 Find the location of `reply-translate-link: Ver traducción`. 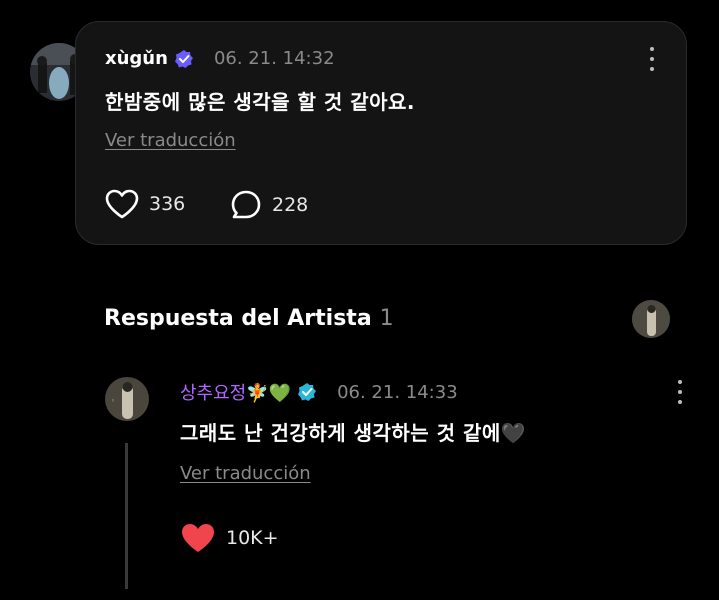

reply-translate-link: Ver traducción is located at coordinates (245, 473).